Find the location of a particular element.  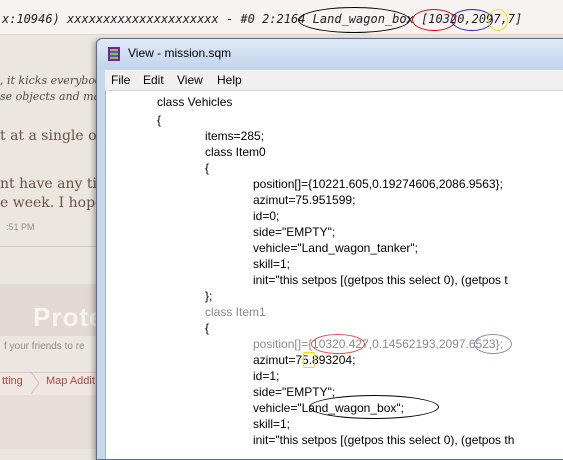

menu-edit: Edit is located at coordinates (153, 80).